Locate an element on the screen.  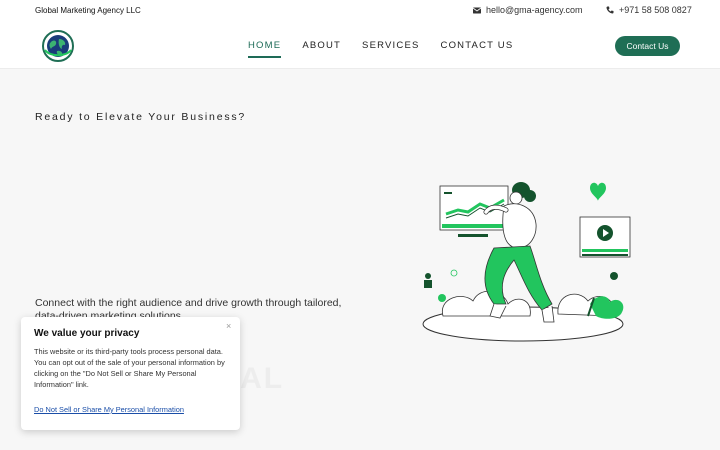
main-nav: HOME ABOUT SERVICES CONTACT US is located at coordinates (391, 49).